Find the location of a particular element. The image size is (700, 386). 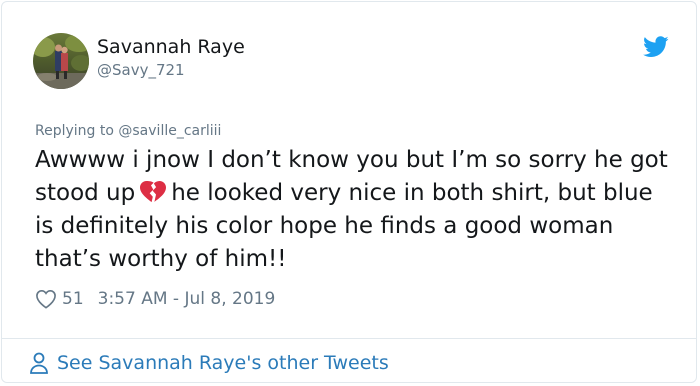

like-count: 51 is located at coordinates (73, 299).